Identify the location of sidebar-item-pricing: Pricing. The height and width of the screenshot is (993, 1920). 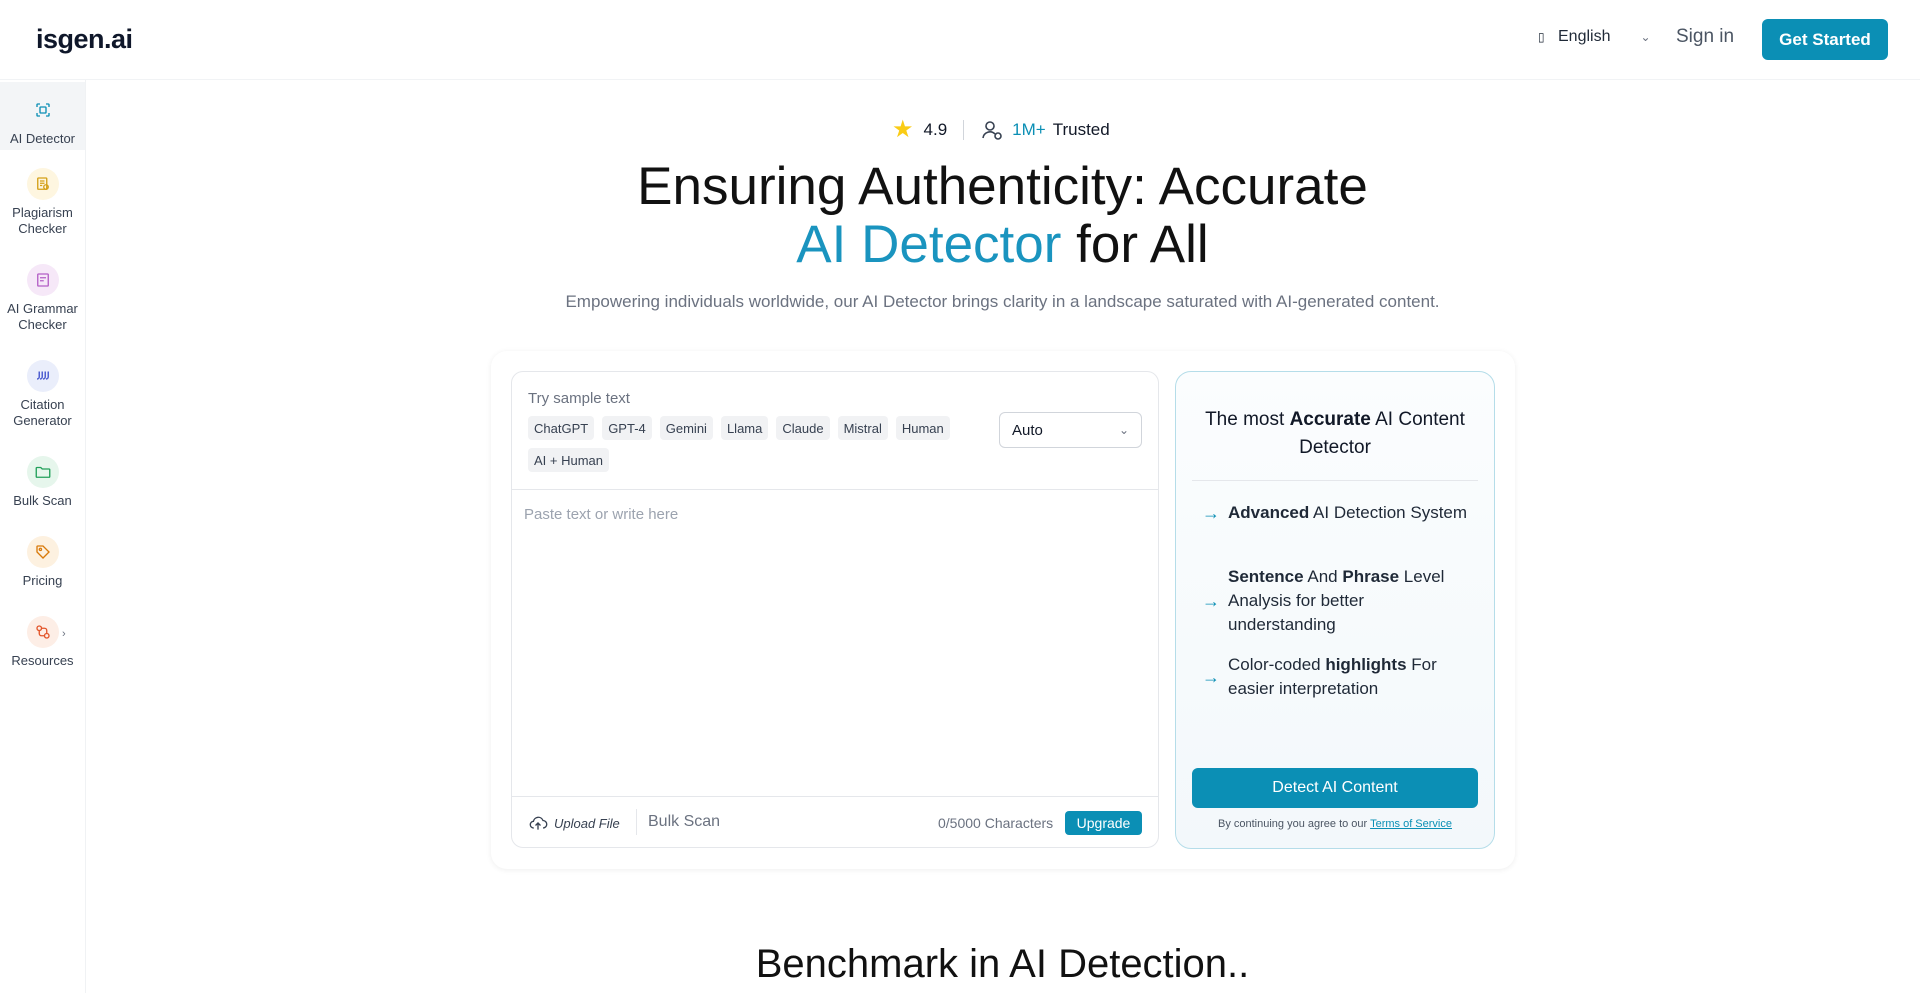
(42, 562).